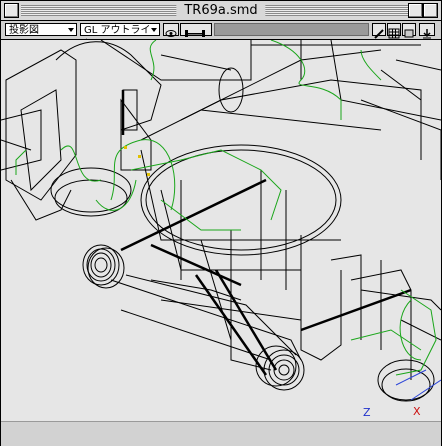 This screenshot has height=446, width=442. Describe the element at coordinates (41, 29) in the screenshot. I see `view-select: 投影図` at that location.